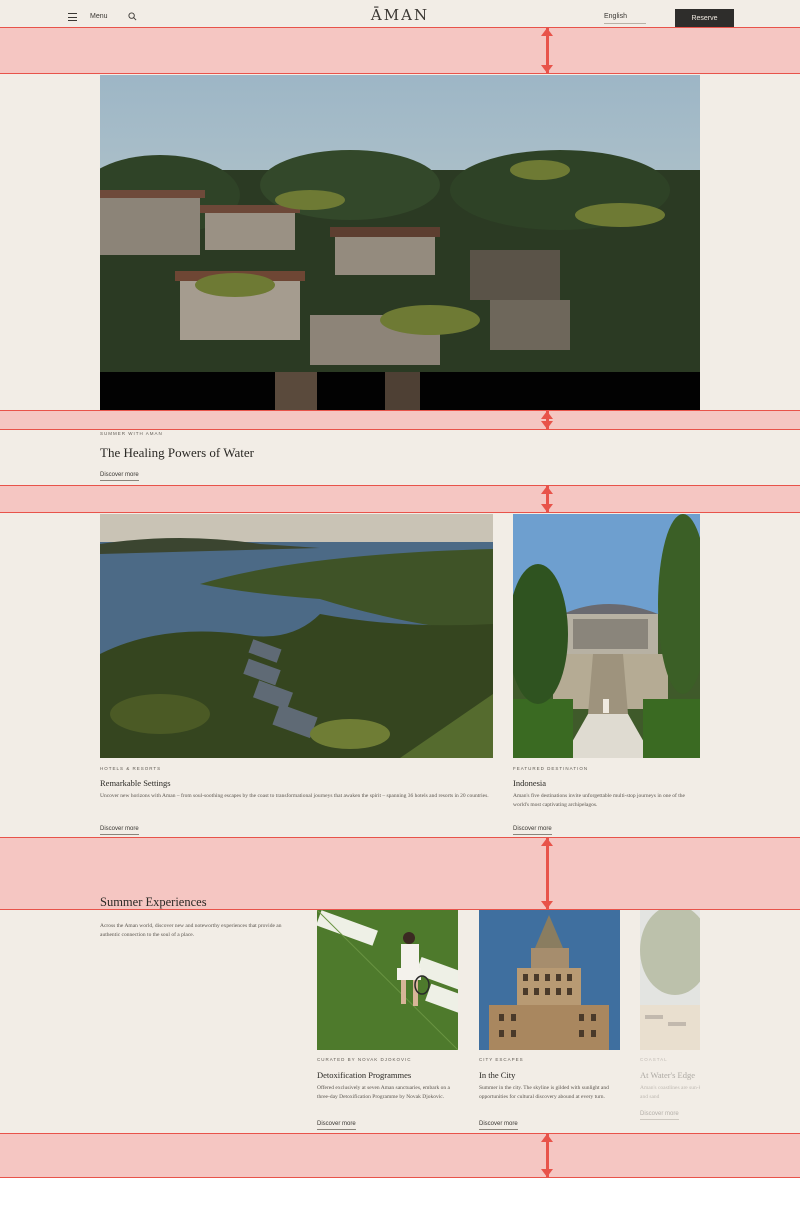  What do you see at coordinates (549, 980) in the screenshot?
I see `in-the-city-image` at bounding box center [549, 980].